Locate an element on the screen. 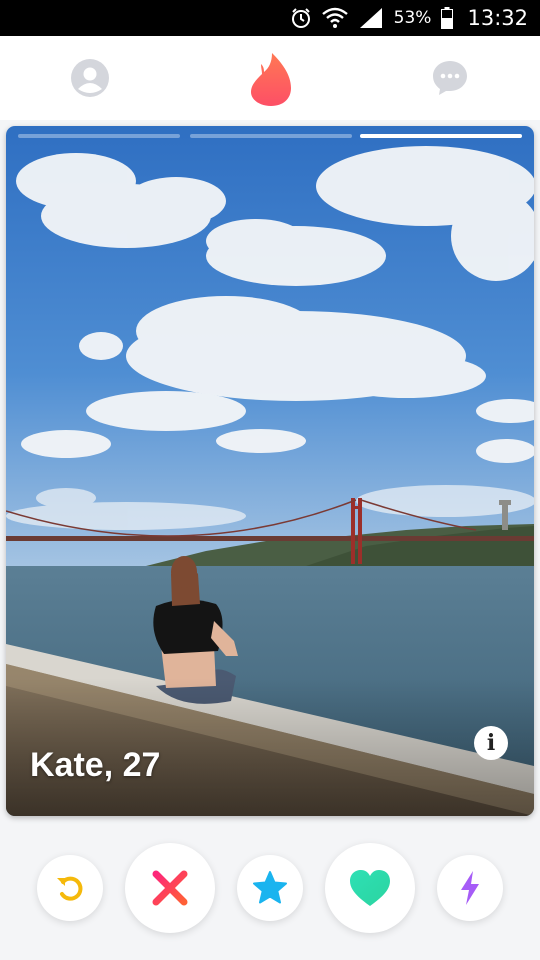 This screenshot has height=960, width=540. chat-bubble-icon is located at coordinates (450, 78).